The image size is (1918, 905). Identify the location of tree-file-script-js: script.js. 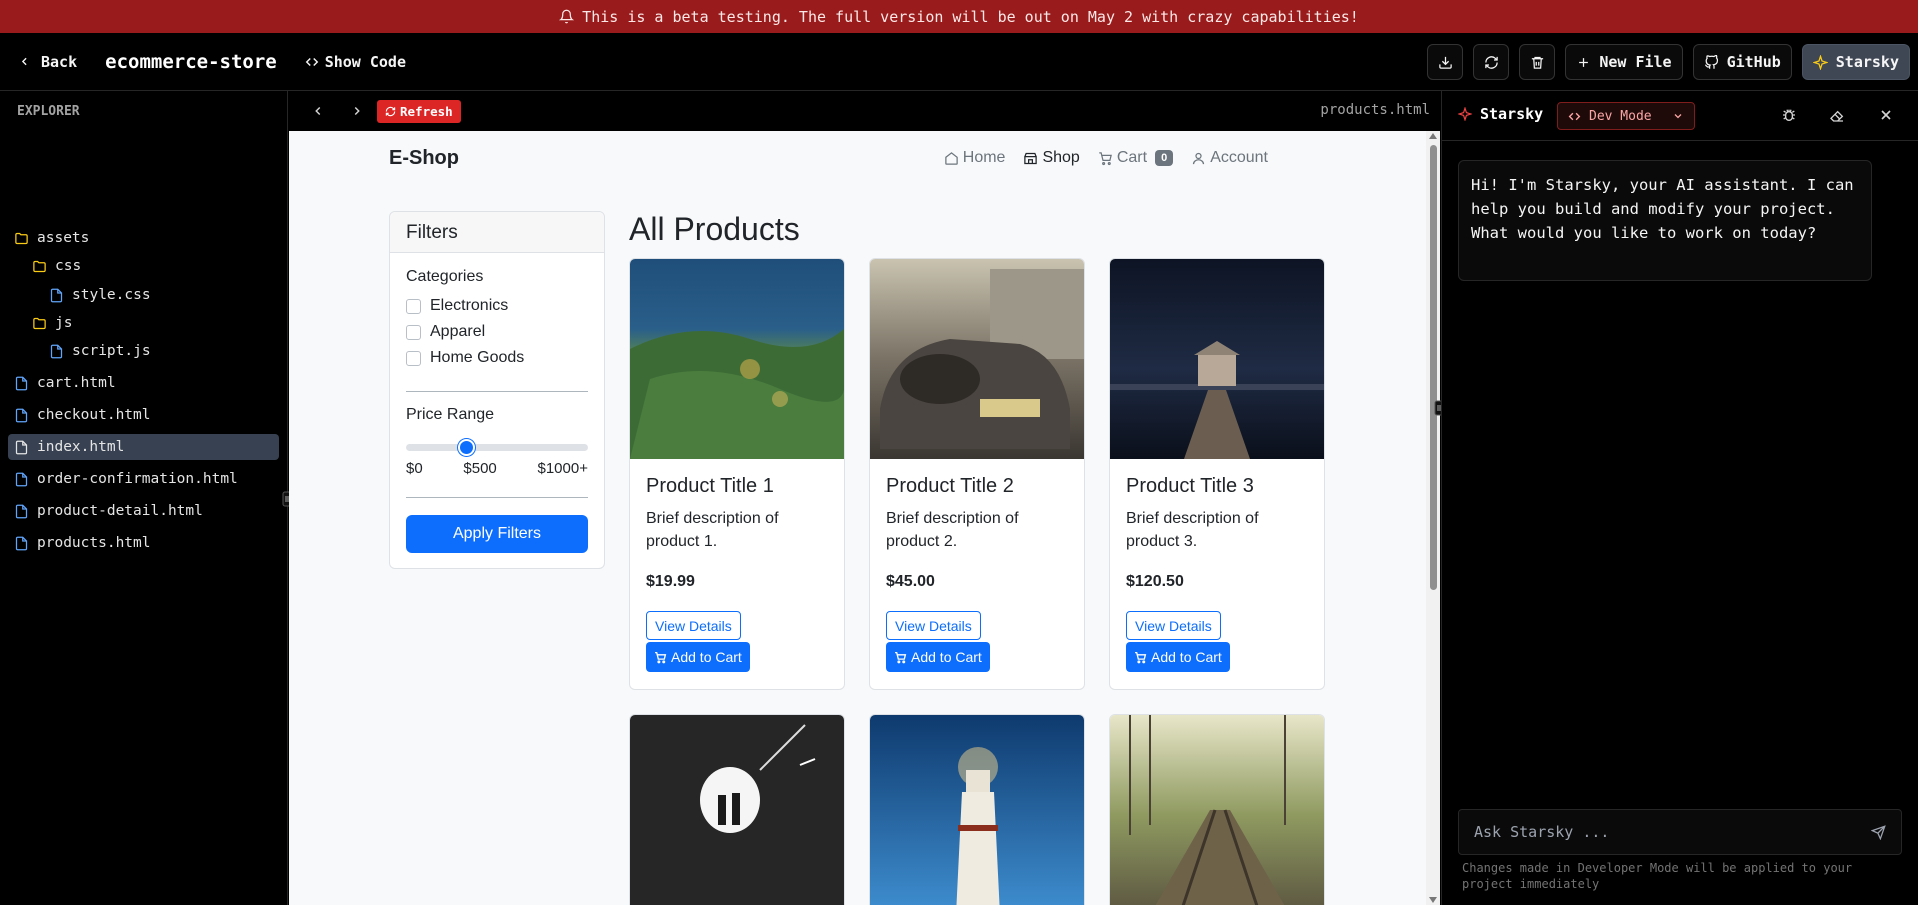
(100, 351).